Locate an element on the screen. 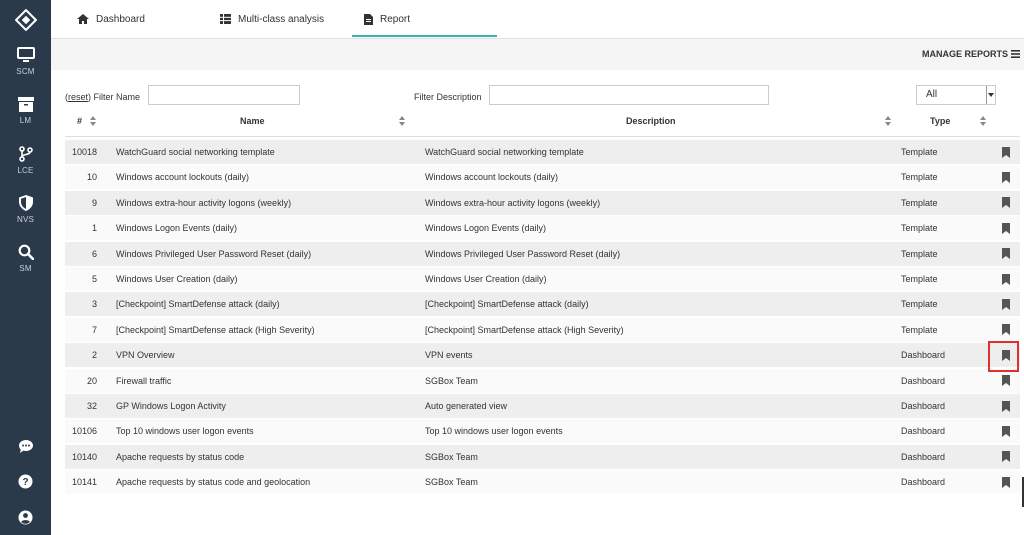 The image size is (1024, 535). manage-reports-button: MANAGE REPORTS is located at coordinates (971, 54).